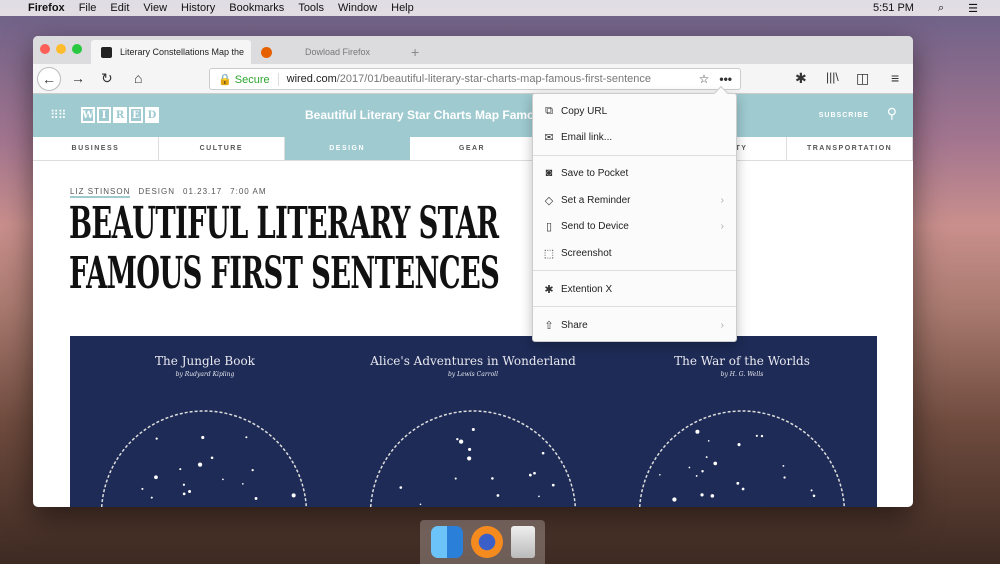 Image resolution: width=1000 pixels, height=564 pixels. What do you see at coordinates (96, 148) in the screenshot?
I see `nav-business: BUSINESS` at bounding box center [96, 148].